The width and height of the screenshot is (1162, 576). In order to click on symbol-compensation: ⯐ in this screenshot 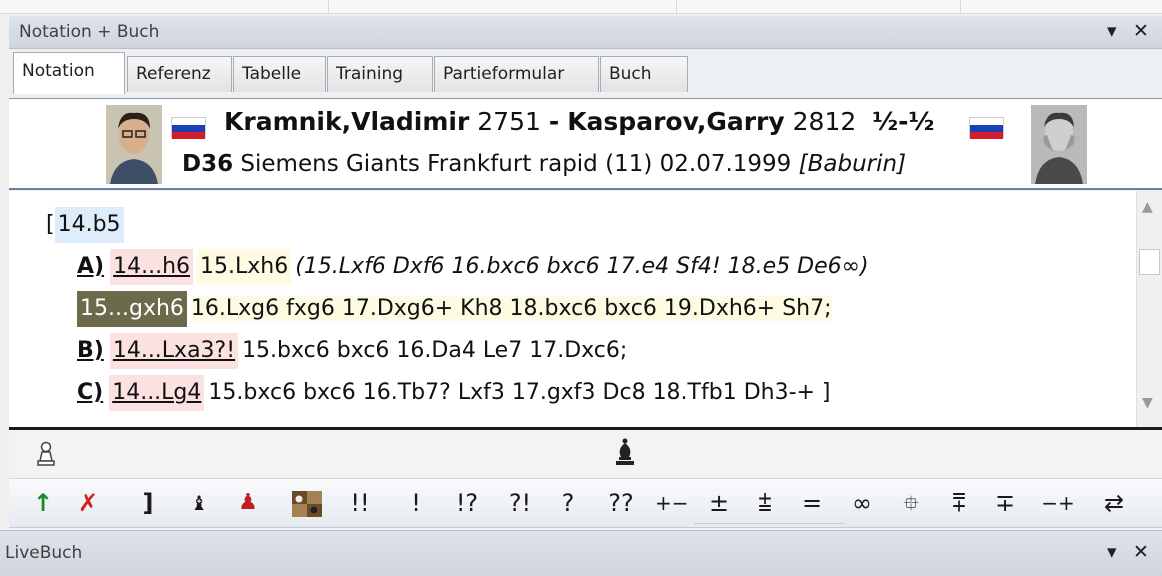, I will do `click(911, 503)`.